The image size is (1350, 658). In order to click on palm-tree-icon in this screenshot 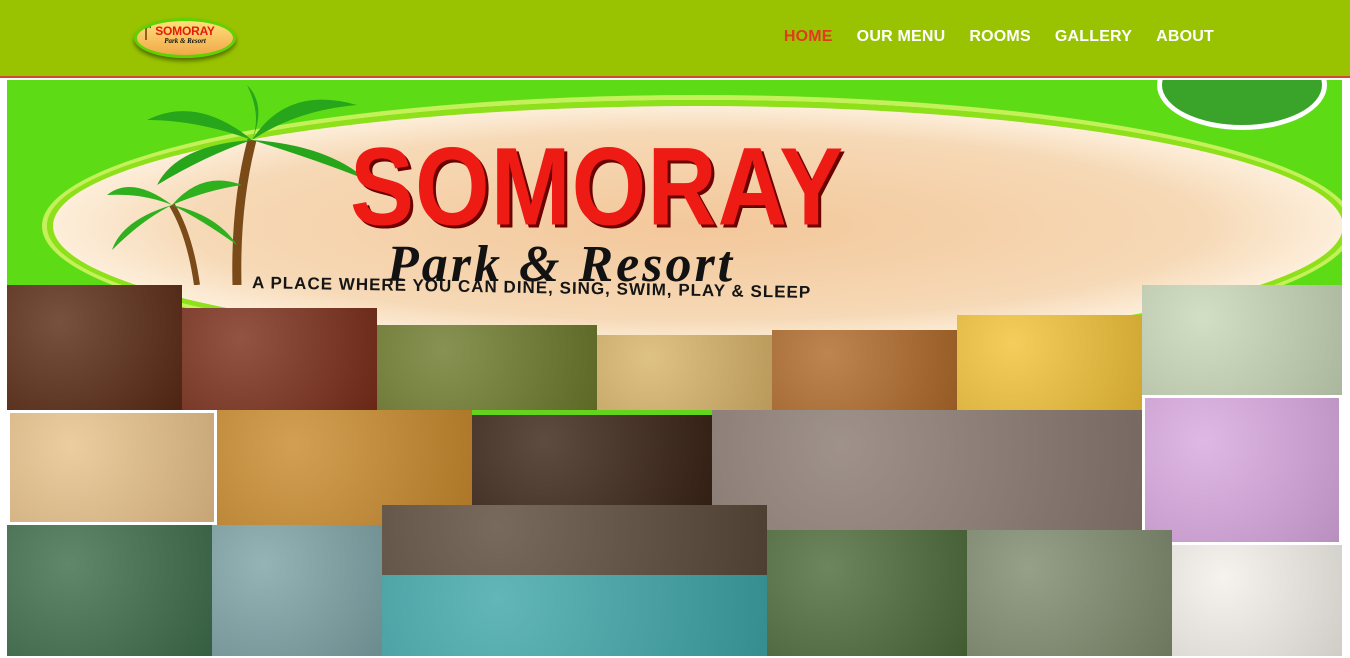, I will do `click(146, 31)`.